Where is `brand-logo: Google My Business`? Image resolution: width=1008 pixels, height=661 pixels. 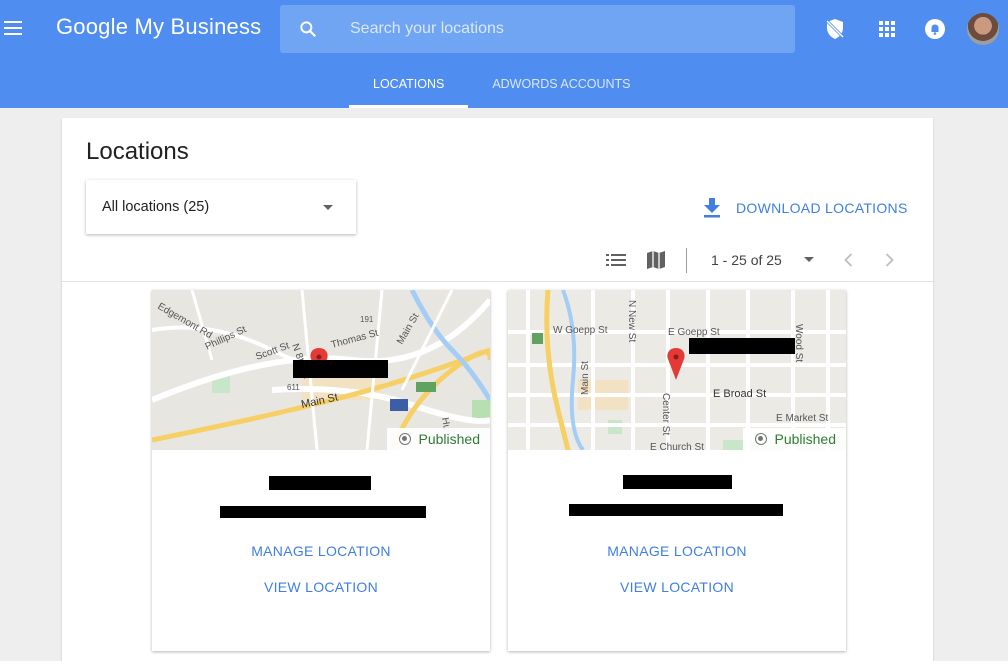 brand-logo: Google My Business is located at coordinates (158, 27).